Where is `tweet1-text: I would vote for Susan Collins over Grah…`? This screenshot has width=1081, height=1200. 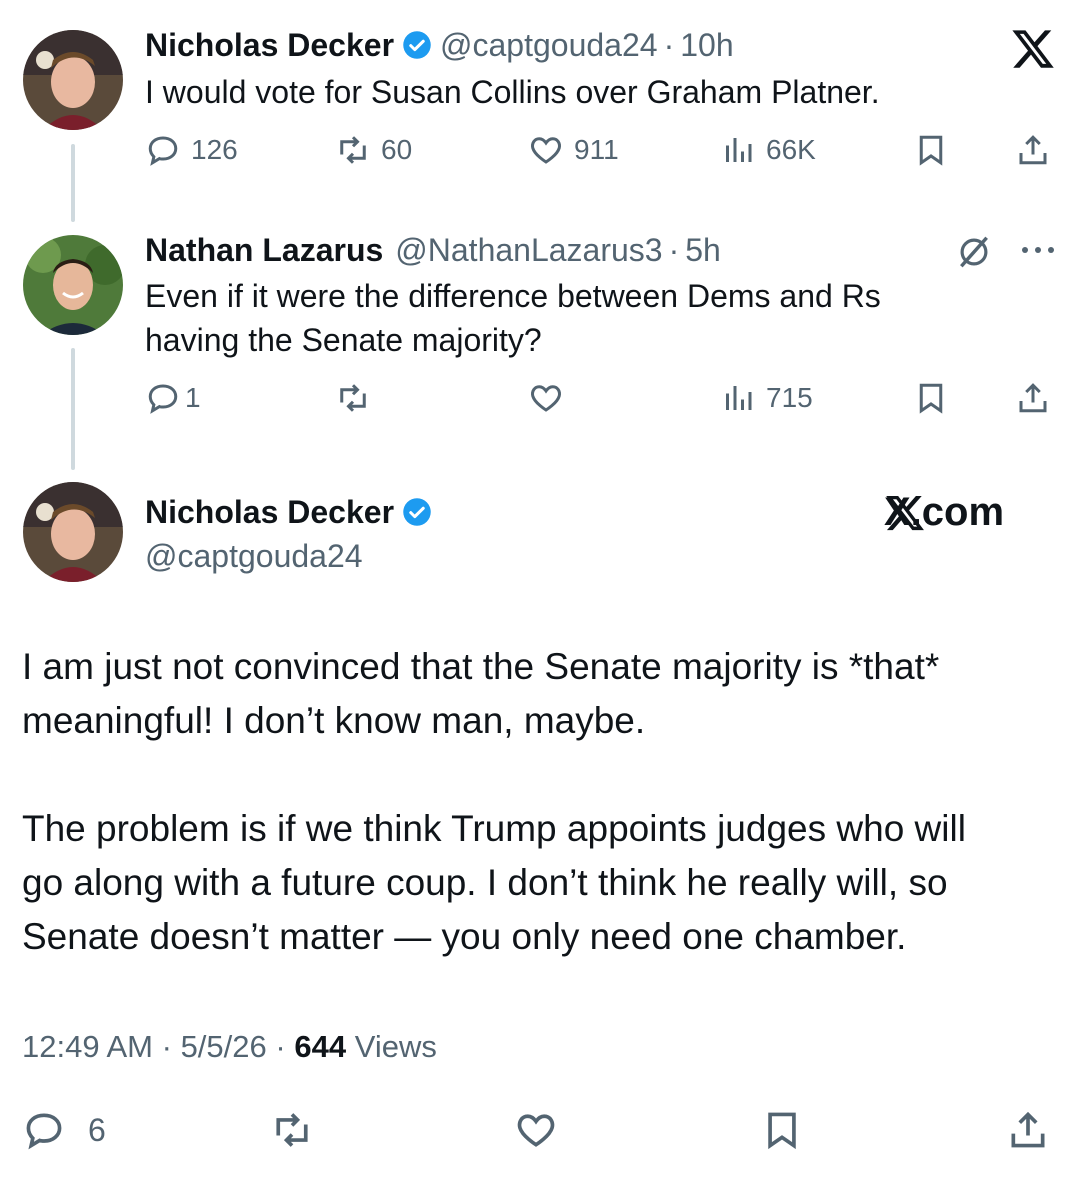 tweet1-text: I would vote for Susan Collins over Grah… is located at coordinates (512, 92).